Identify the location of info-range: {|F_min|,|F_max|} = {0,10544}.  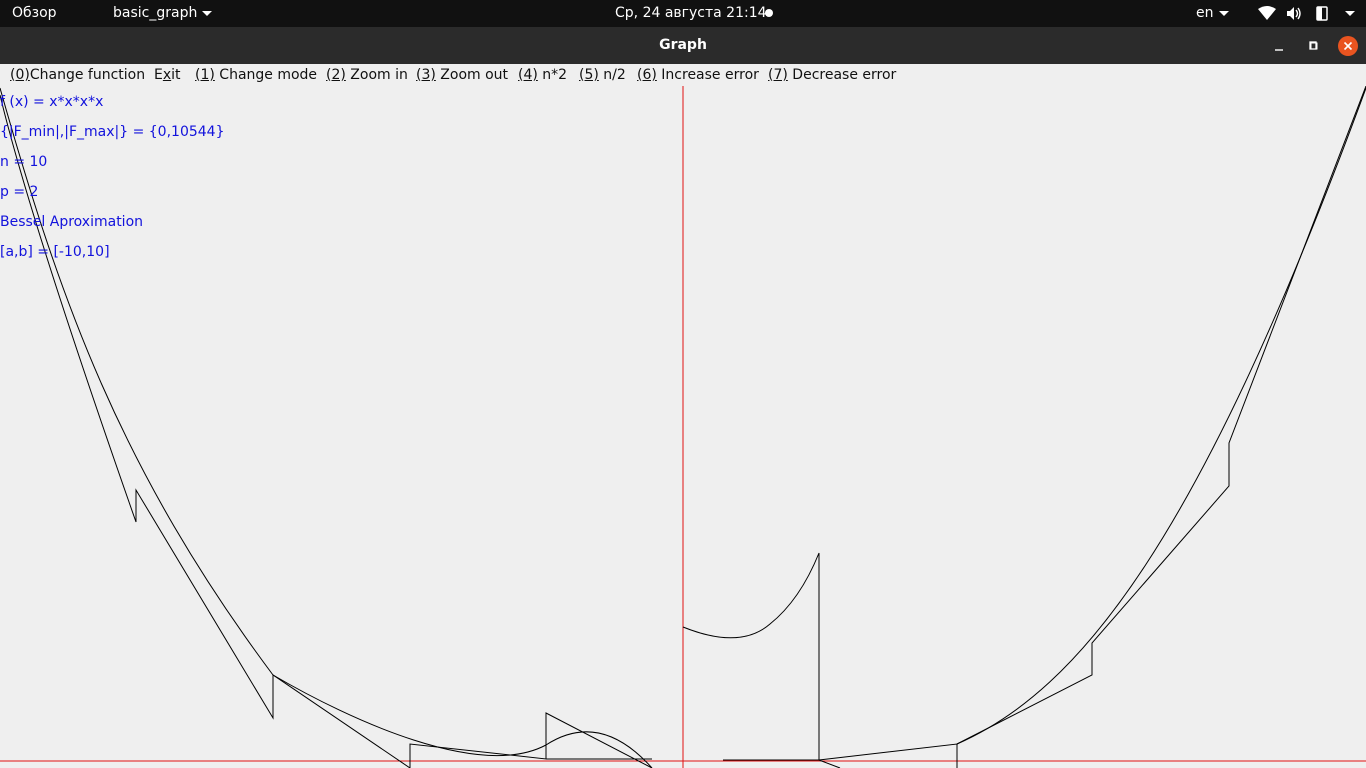
(112, 132).